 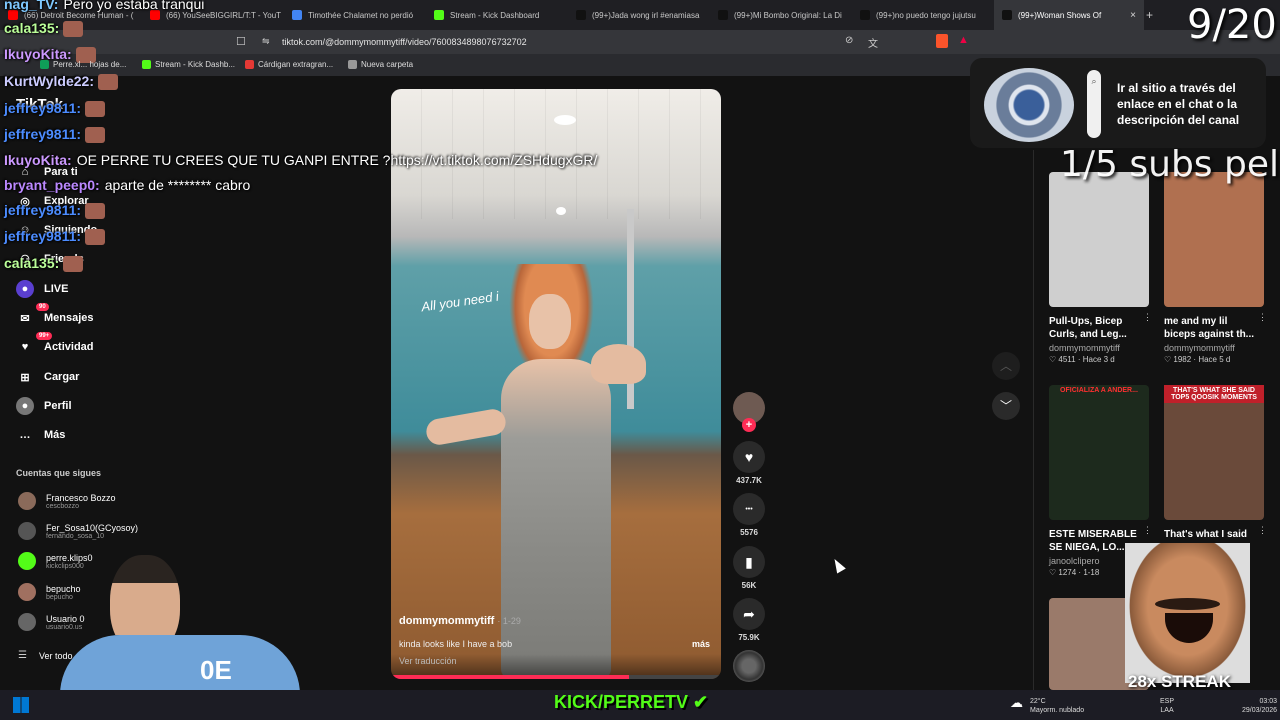 What do you see at coordinates (55, 315) in the screenshot?
I see `sidebar-item: ✉ Mensajes 90` at bounding box center [55, 315].